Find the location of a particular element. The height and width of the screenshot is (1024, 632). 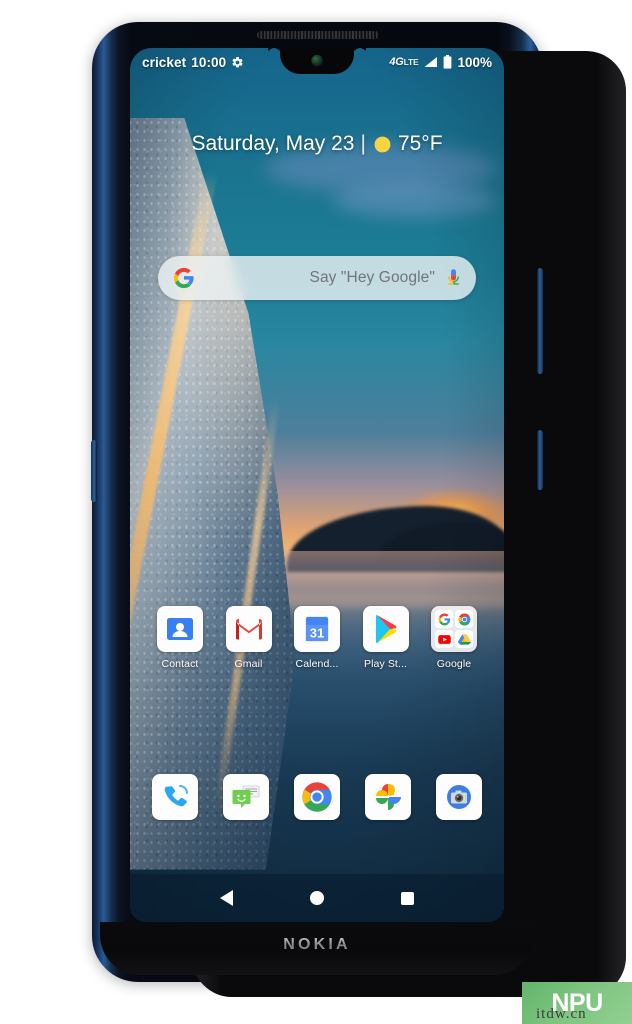

battery-percent-label: 100% is located at coordinates (474, 62).